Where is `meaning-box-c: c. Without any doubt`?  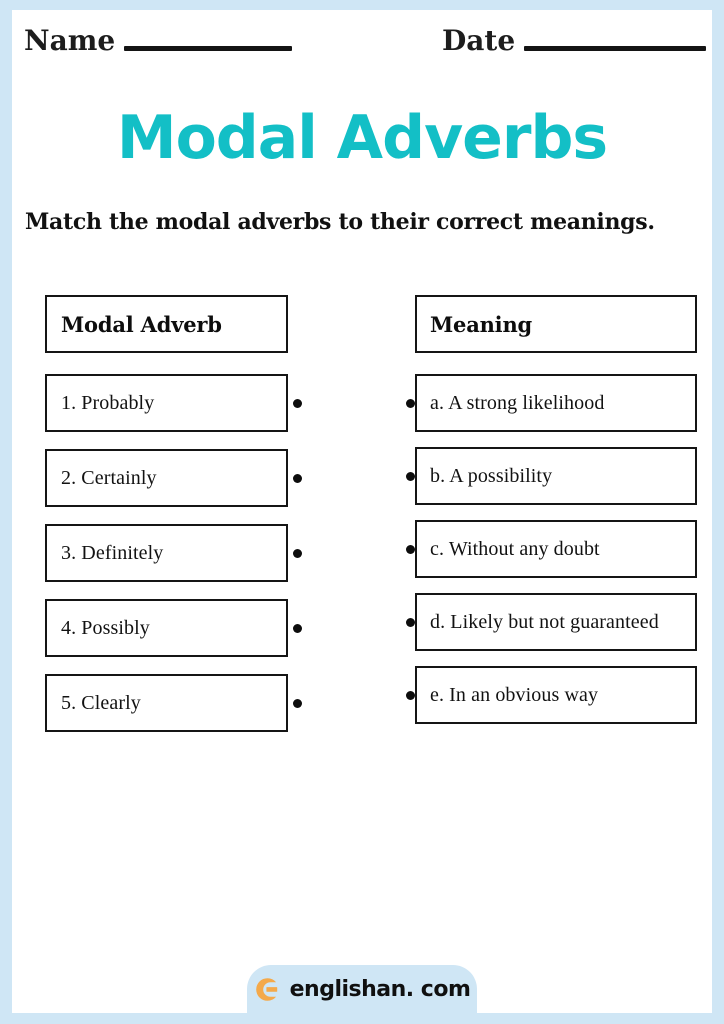 meaning-box-c: c. Without any doubt is located at coordinates (556, 549).